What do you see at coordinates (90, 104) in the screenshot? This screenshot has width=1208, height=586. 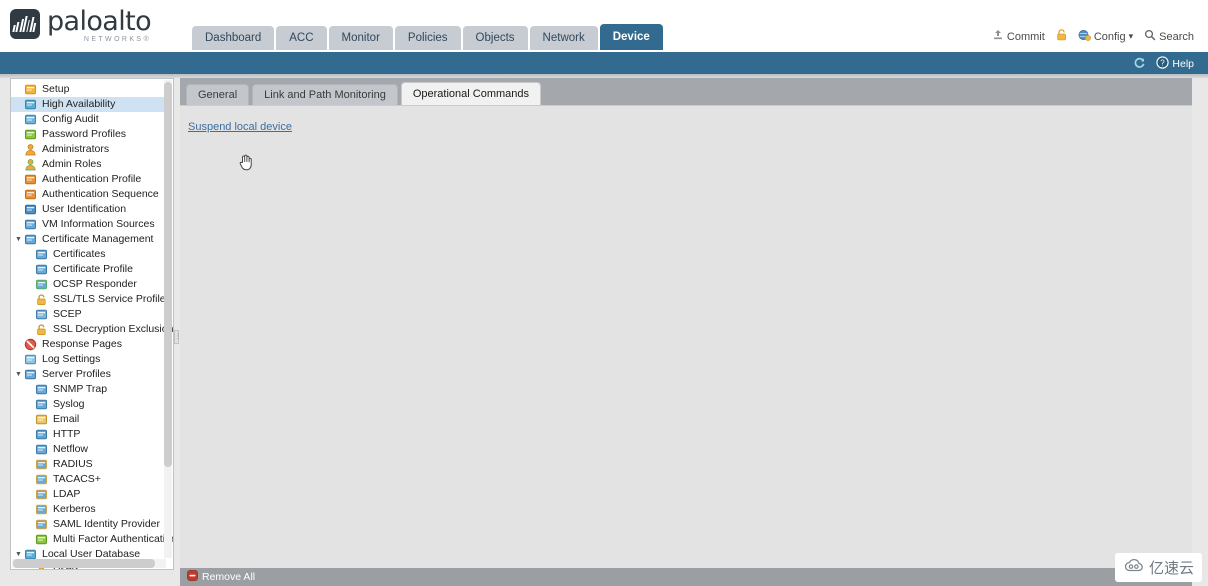 I see `sidebar-item-high-availability: High Availability` at bounding box center [90, 104].